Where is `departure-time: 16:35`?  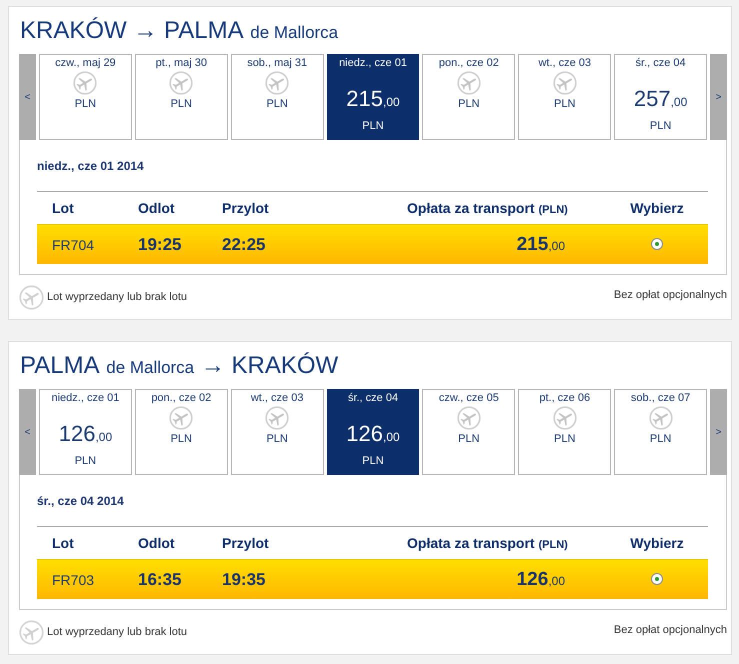
departure-time: 16:35 is located at coordinates (160, 580).